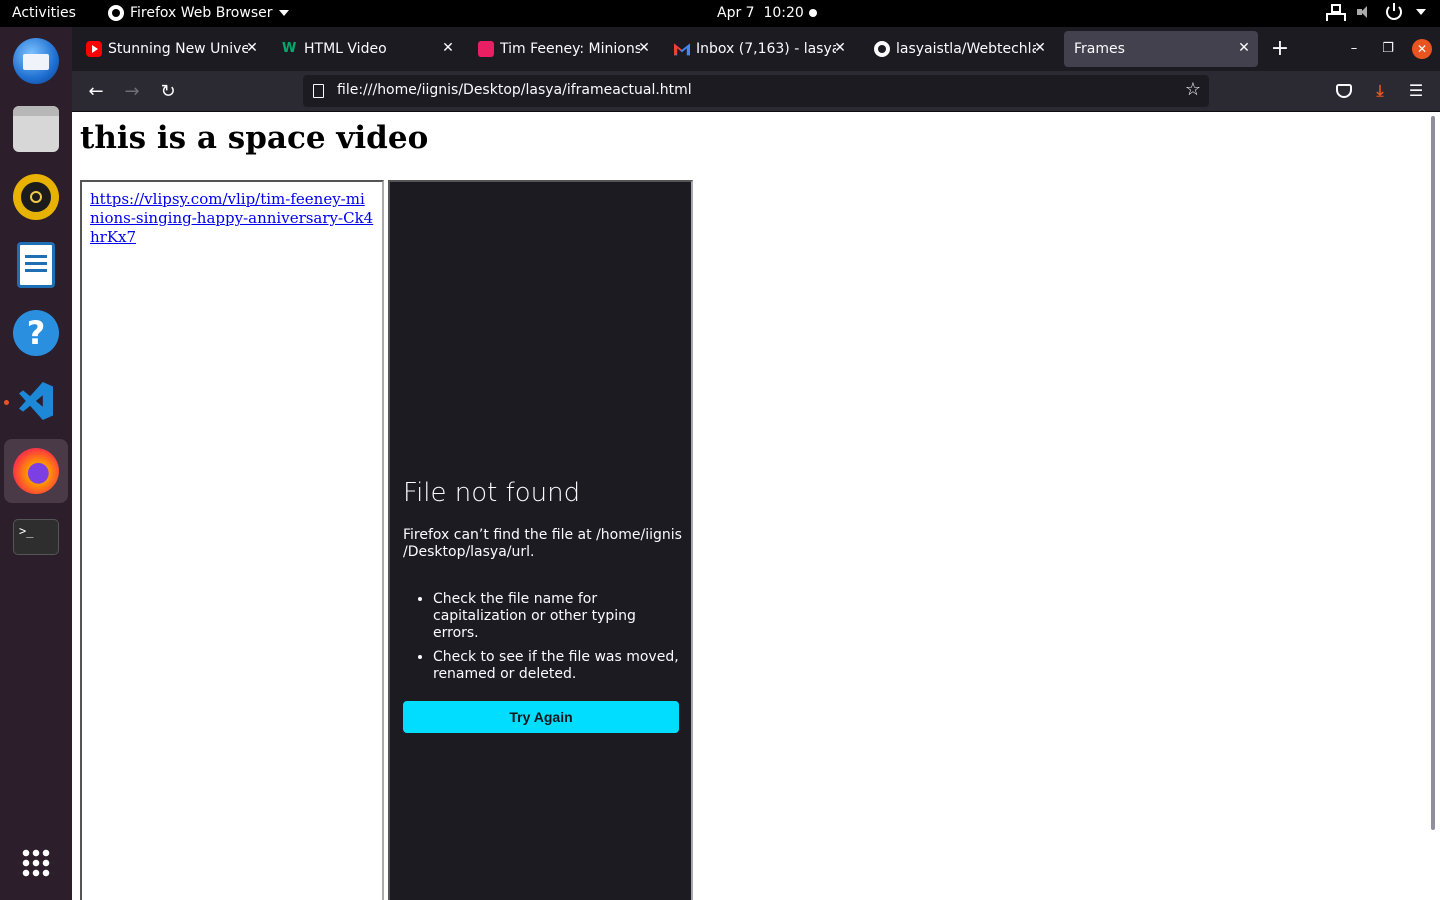  I want to click on network-icon, so click(1336, 12).